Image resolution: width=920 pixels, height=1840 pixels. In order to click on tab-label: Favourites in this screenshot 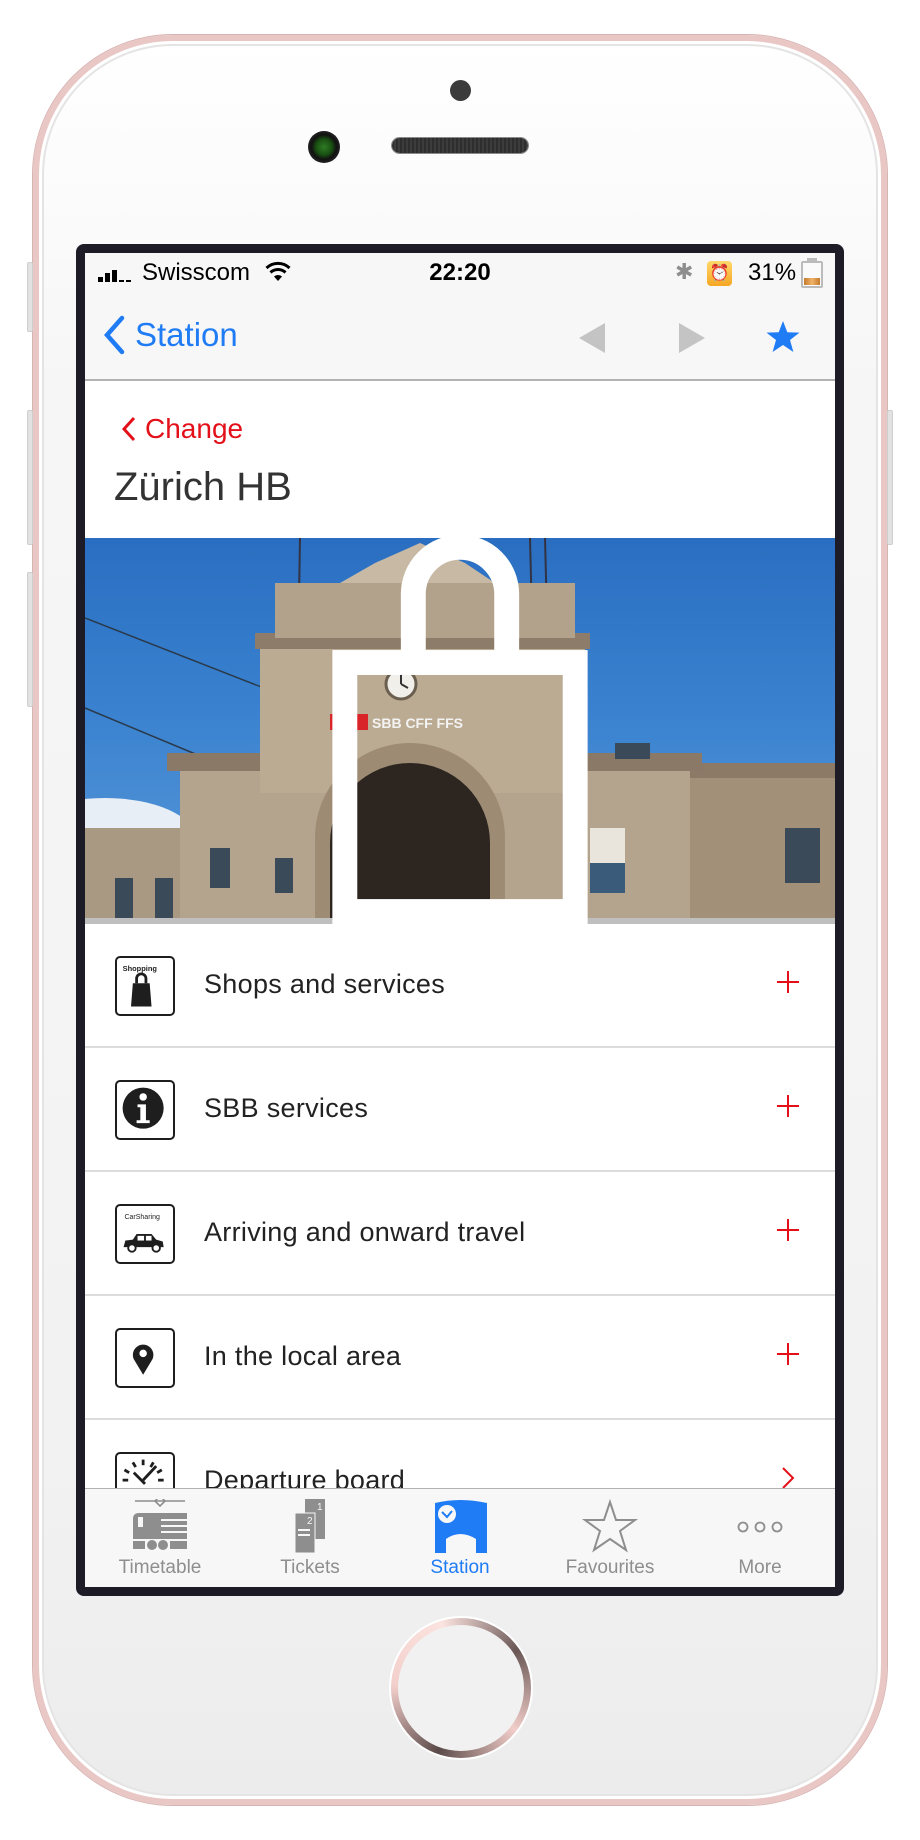, I will do `click(610, 1567)`.